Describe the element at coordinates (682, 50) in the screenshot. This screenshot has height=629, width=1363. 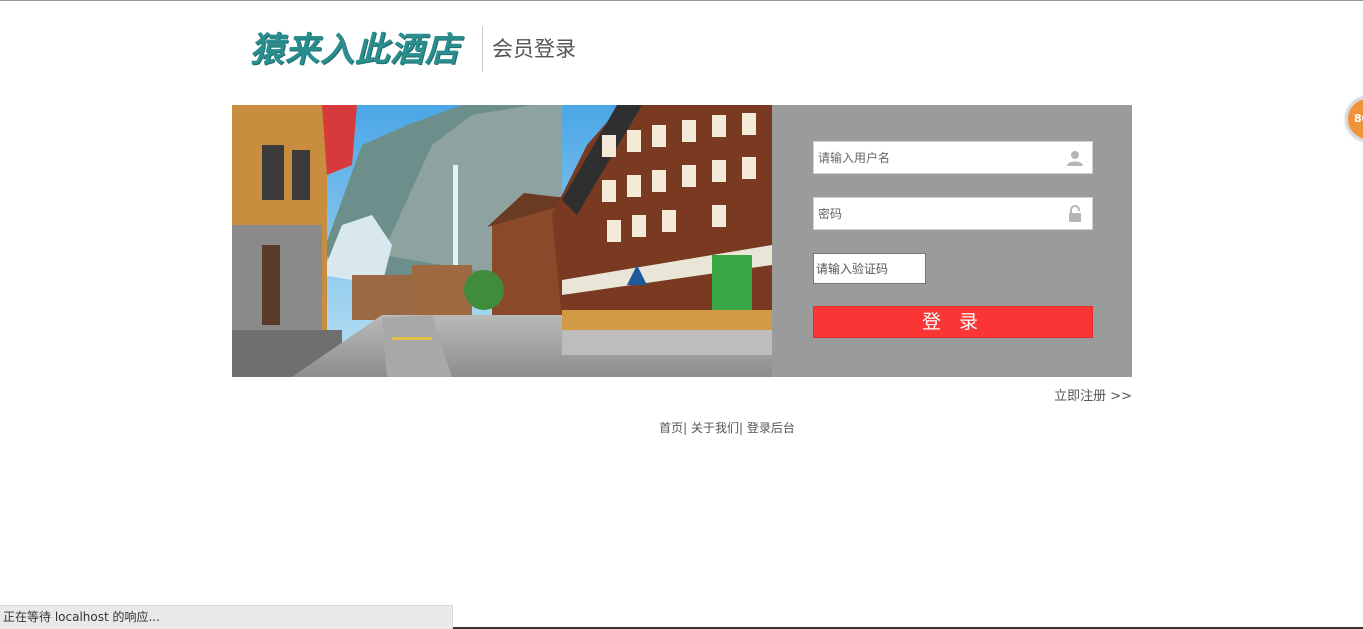
I see `header: 猿来入此酒店 会员登录` at that location.